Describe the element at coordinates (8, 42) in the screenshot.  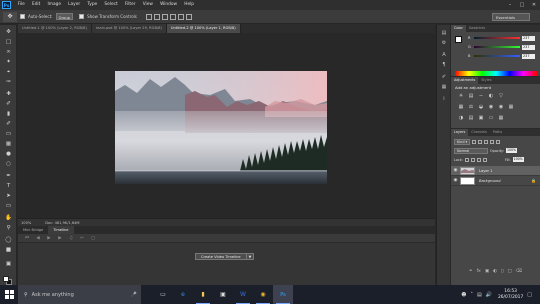
I see `marquee-tool-icon: □` at that location.